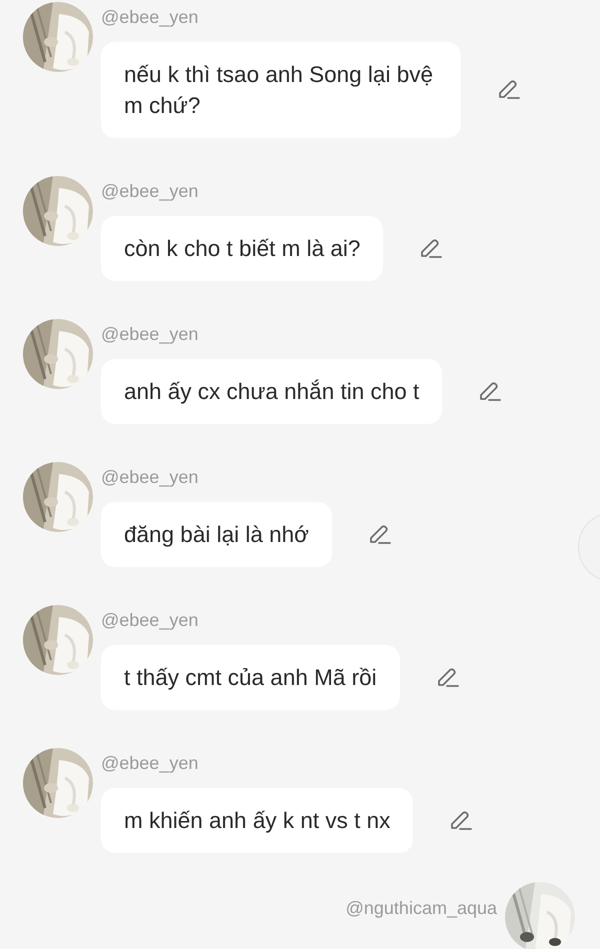 This screenshot has width=600, height=949. Describe the element at coordinates (271, 391) in the screenshot. I see `message-bubble: anh ấy cx chưa nhắn tin cho t` at that location.